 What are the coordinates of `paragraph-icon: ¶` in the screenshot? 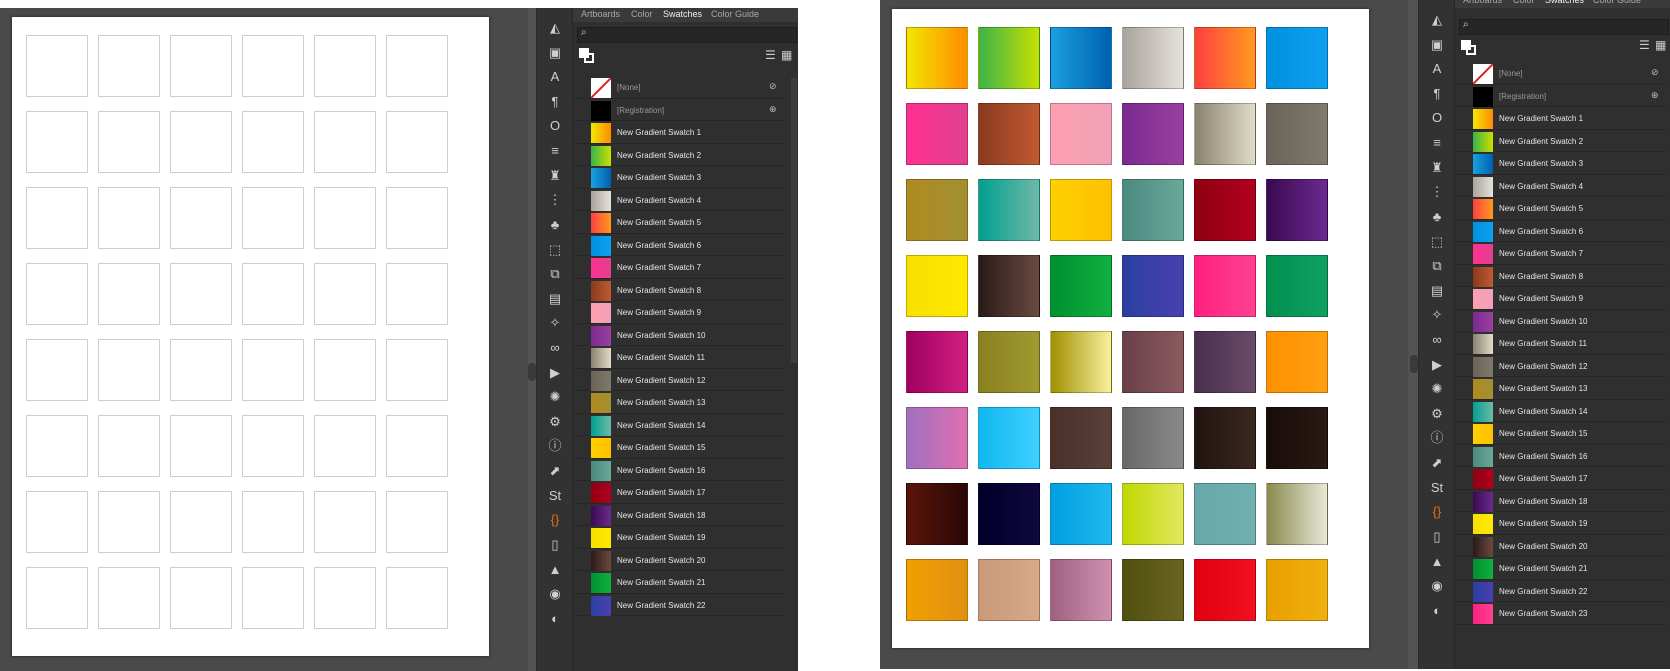 It's located at (555, 102).